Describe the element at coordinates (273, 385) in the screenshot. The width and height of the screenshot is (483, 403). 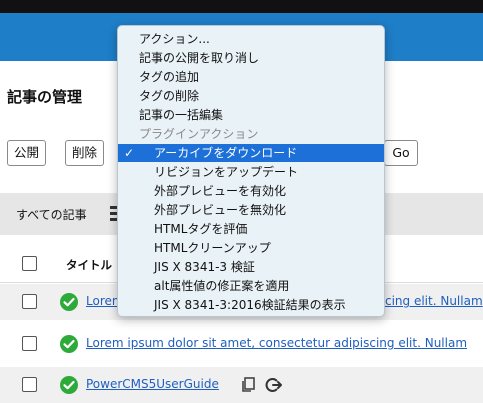
I see `external-view-icon` at that location.